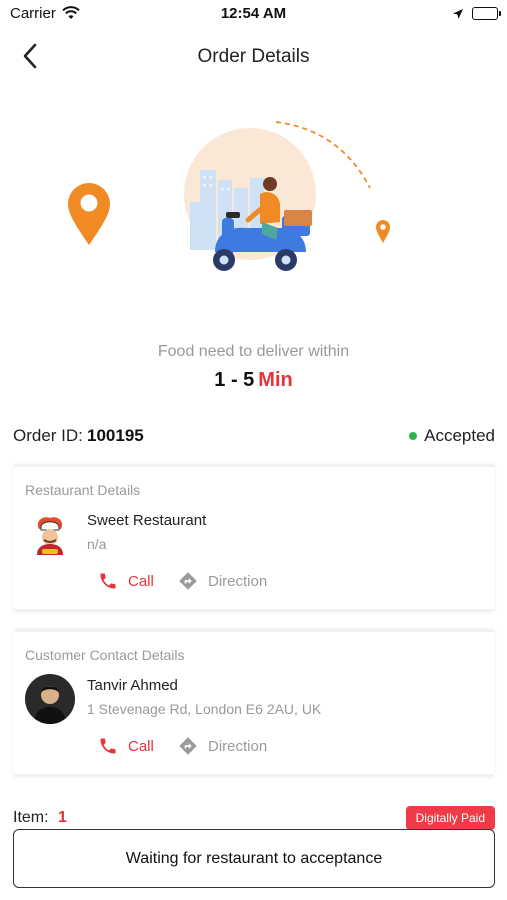  I want to click on clock: 12:54 AM, so click(253, 13).